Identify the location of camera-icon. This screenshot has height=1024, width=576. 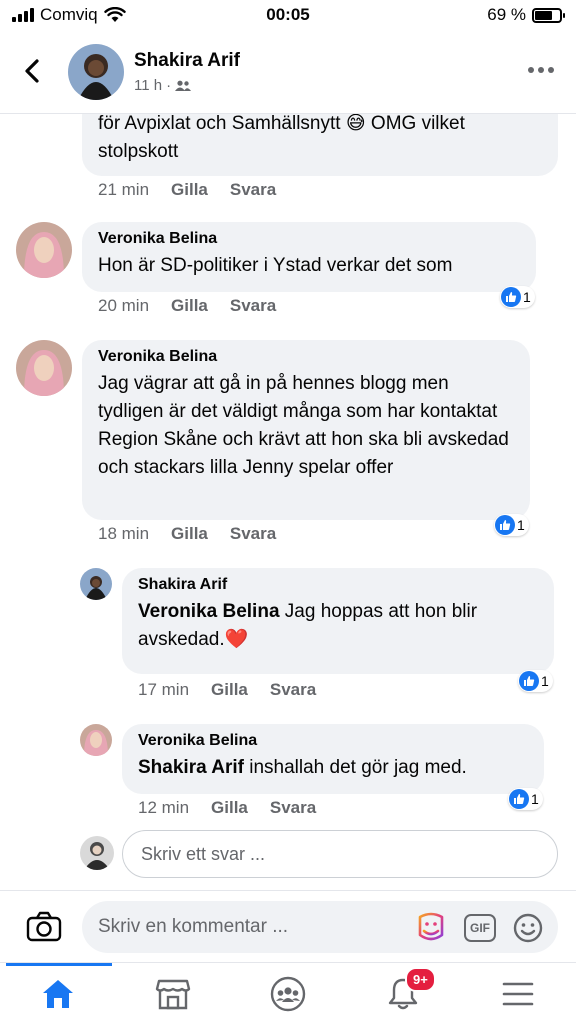
(44, 927).